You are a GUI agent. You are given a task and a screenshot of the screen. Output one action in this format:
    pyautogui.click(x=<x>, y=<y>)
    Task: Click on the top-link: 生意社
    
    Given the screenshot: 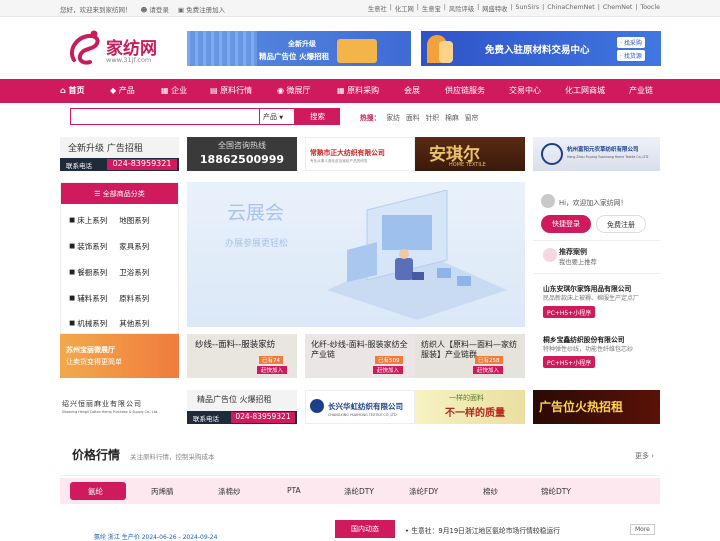 What is the action you would take?
    pyautogui.click(x=377, y=8)
    